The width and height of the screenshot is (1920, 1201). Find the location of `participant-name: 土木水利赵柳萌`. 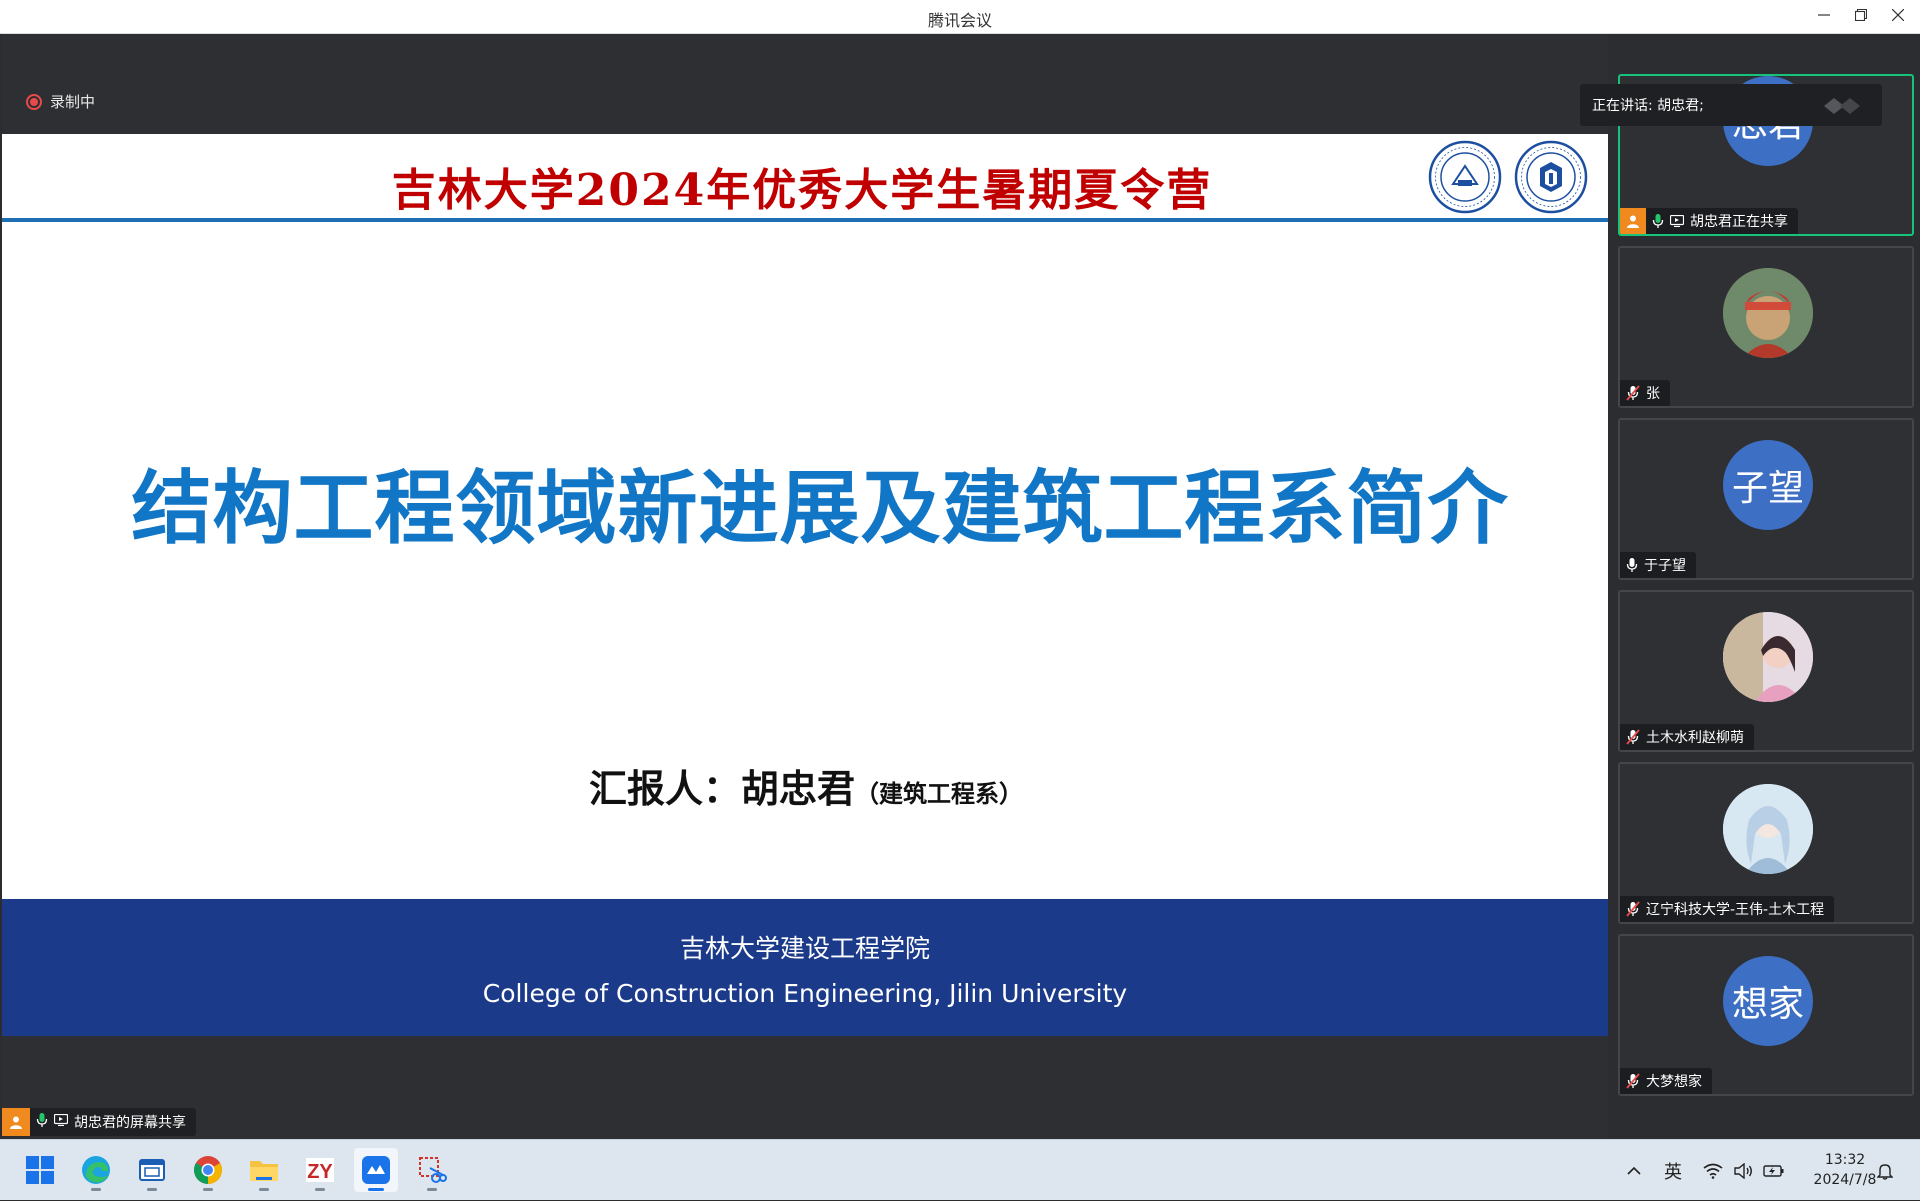

participant-name: 土木水利赵柳萌 is located at coordinates (1695, 738).